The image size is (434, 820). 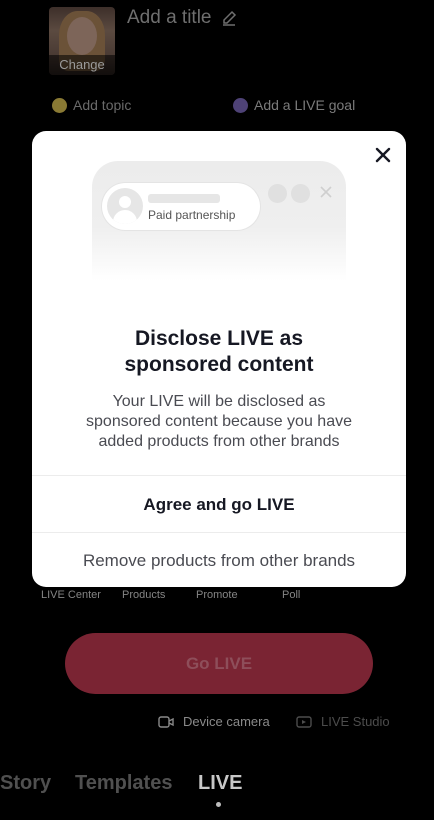 I want to click on tab-live: LIVE, so click(x=220, y=783).